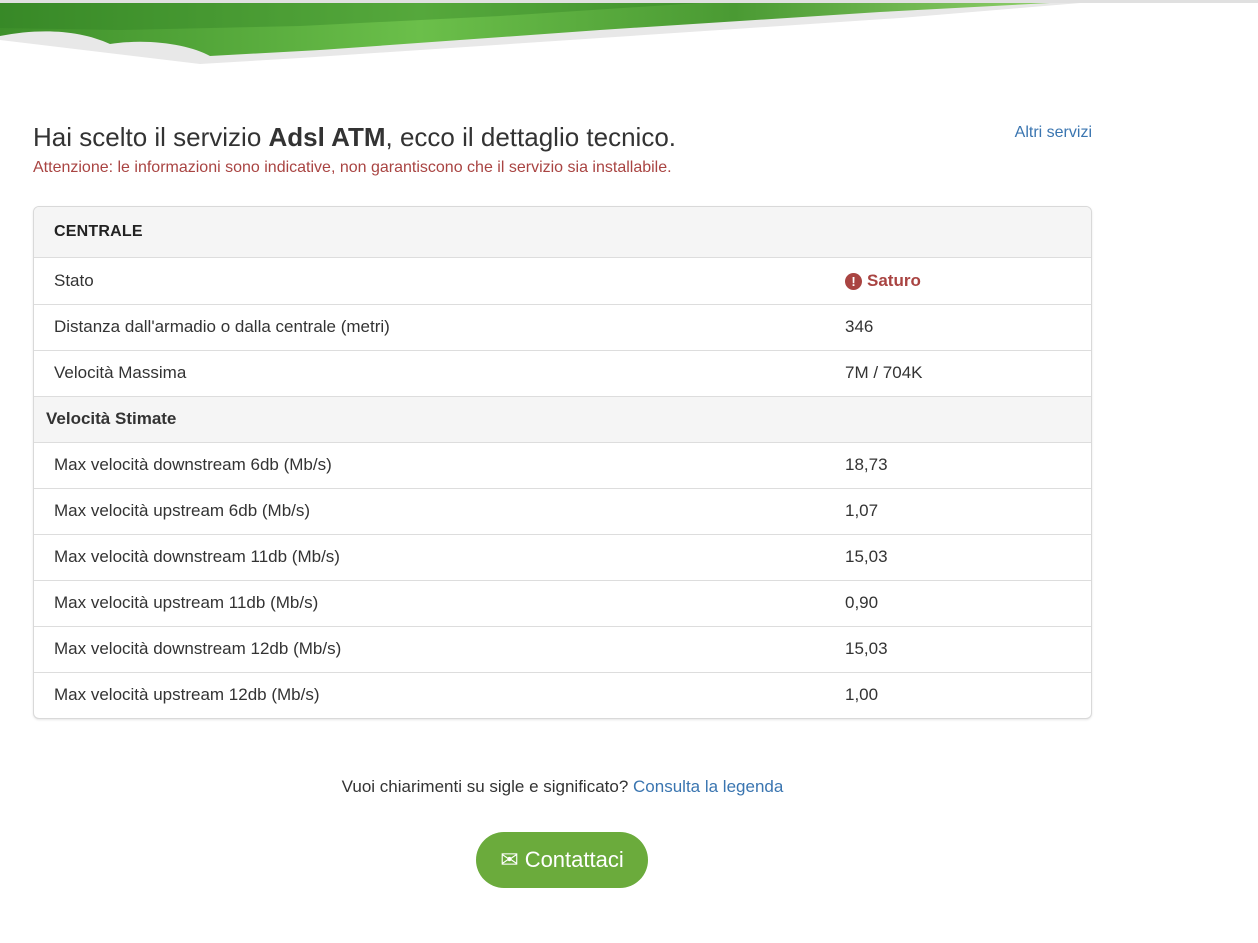  I want to click on row-value: ! Saturo, so click(958, 281).